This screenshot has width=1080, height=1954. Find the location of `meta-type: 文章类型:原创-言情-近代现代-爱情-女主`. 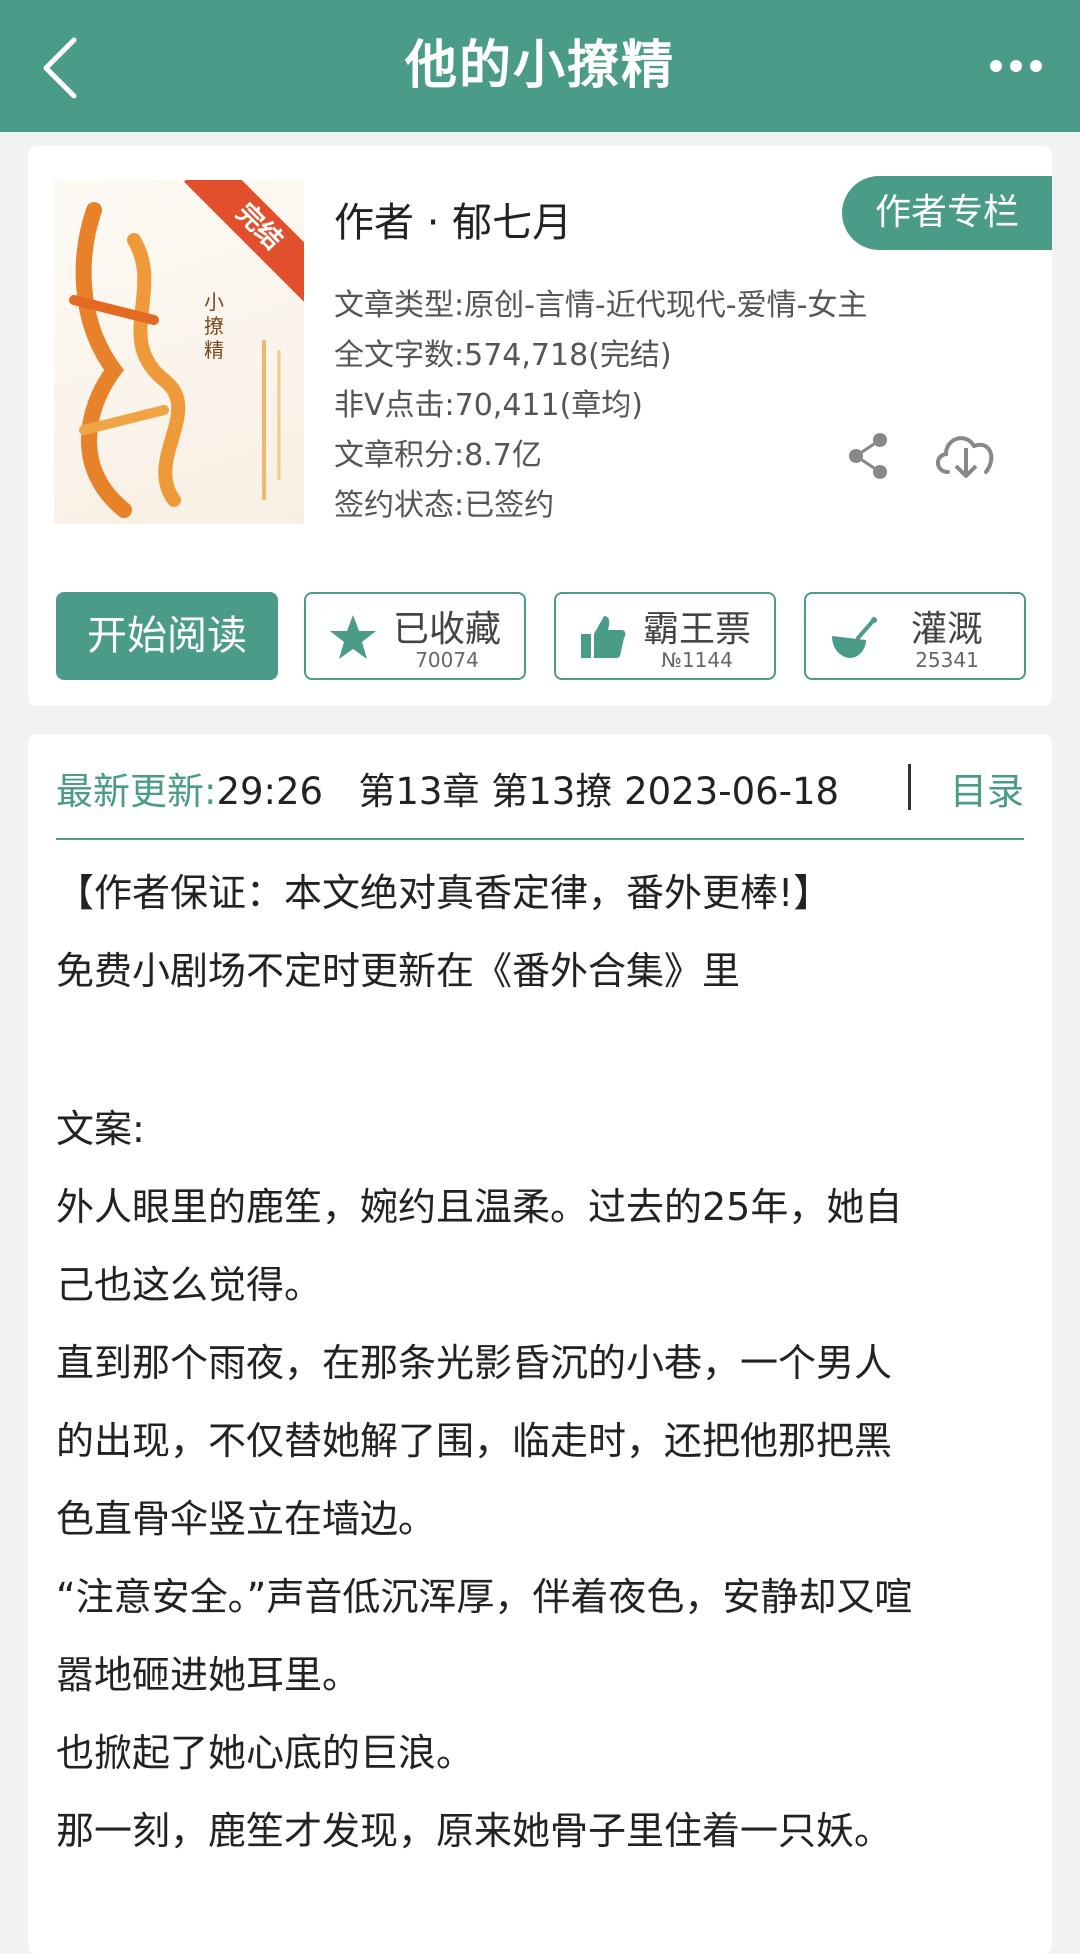

meta-type: 文章类型:原创-言情-近代现代-爱情-女主 is located at coordinates (601, 305).